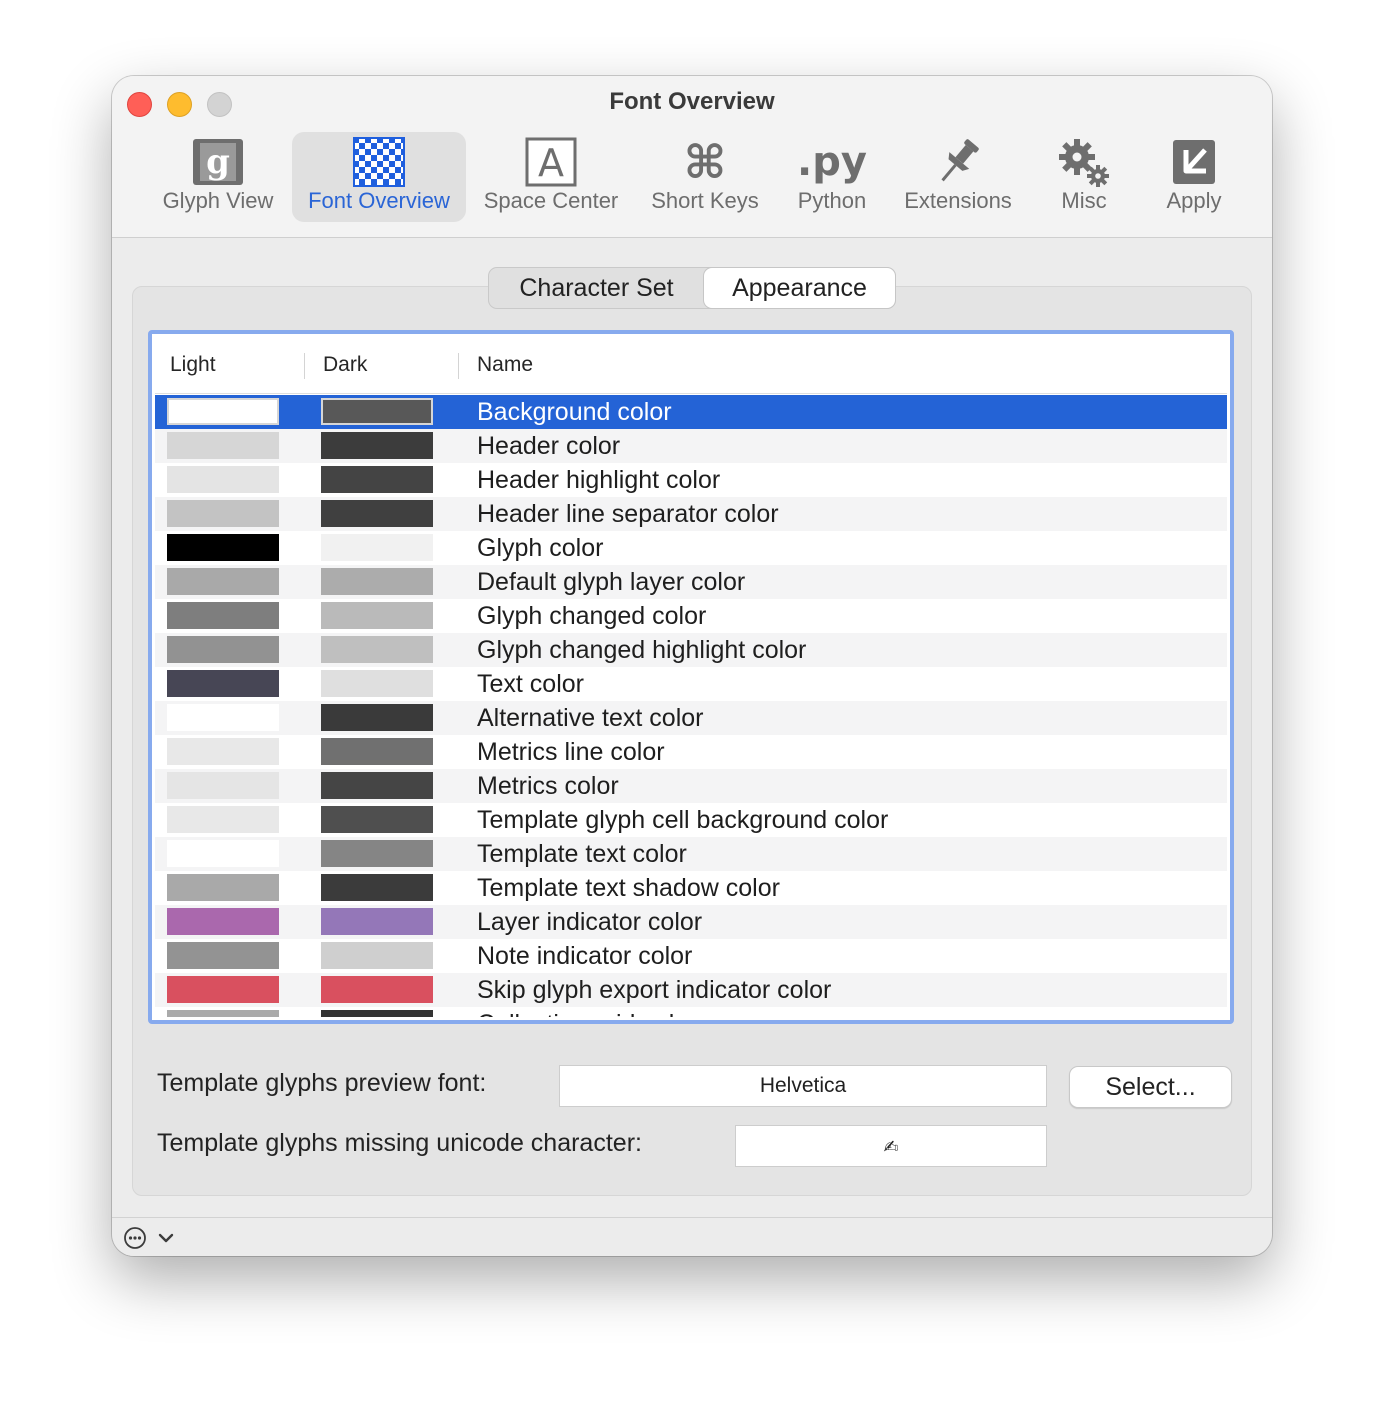  I want to click on window-title: Font Overview, so click(692, 101).